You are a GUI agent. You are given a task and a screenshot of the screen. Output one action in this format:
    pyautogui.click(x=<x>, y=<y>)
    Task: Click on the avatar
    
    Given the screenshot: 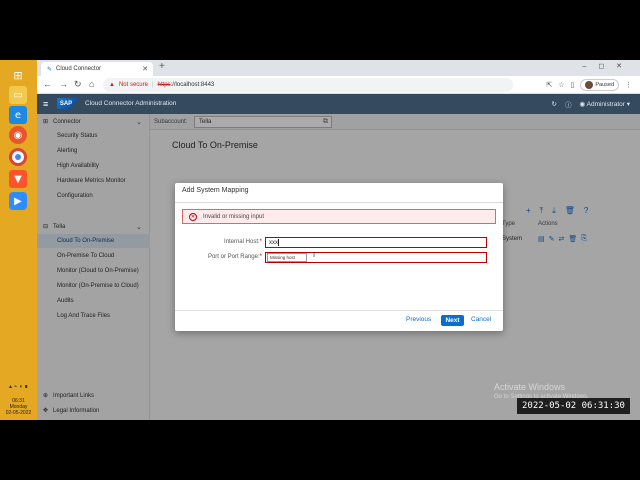 What is the action you would take?
    pyautogui.click(x=589, y=85)
    